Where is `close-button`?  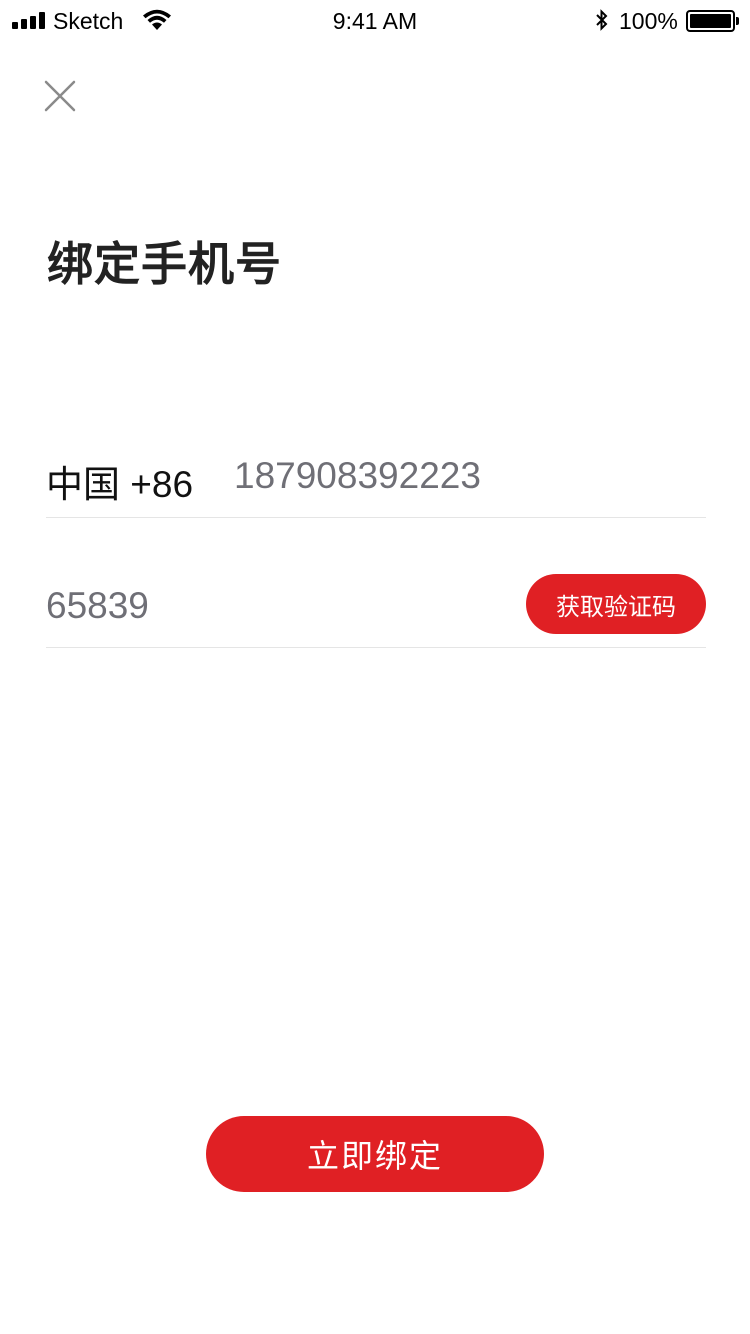 close-button is located at coordinates (60, 96).